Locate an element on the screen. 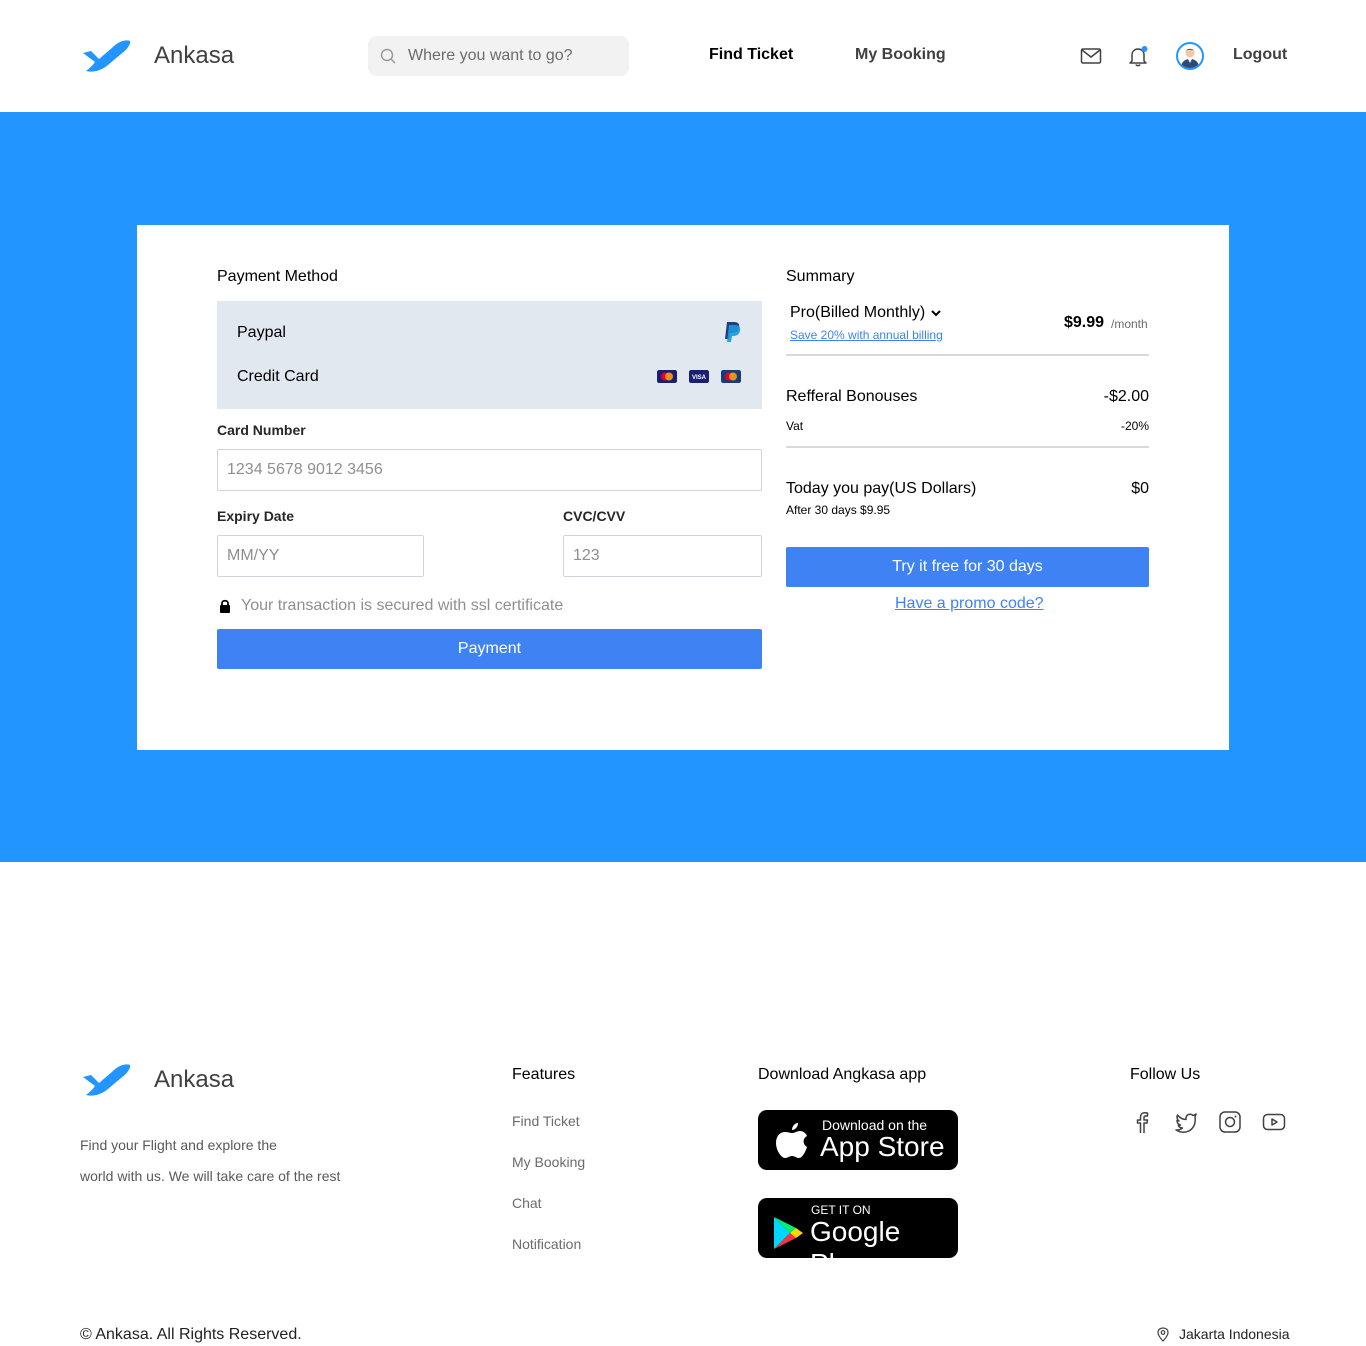 The image size is (1366, 1346). payment-methods: Paypal Credit Card VISA is located at coordinates (489, 355).